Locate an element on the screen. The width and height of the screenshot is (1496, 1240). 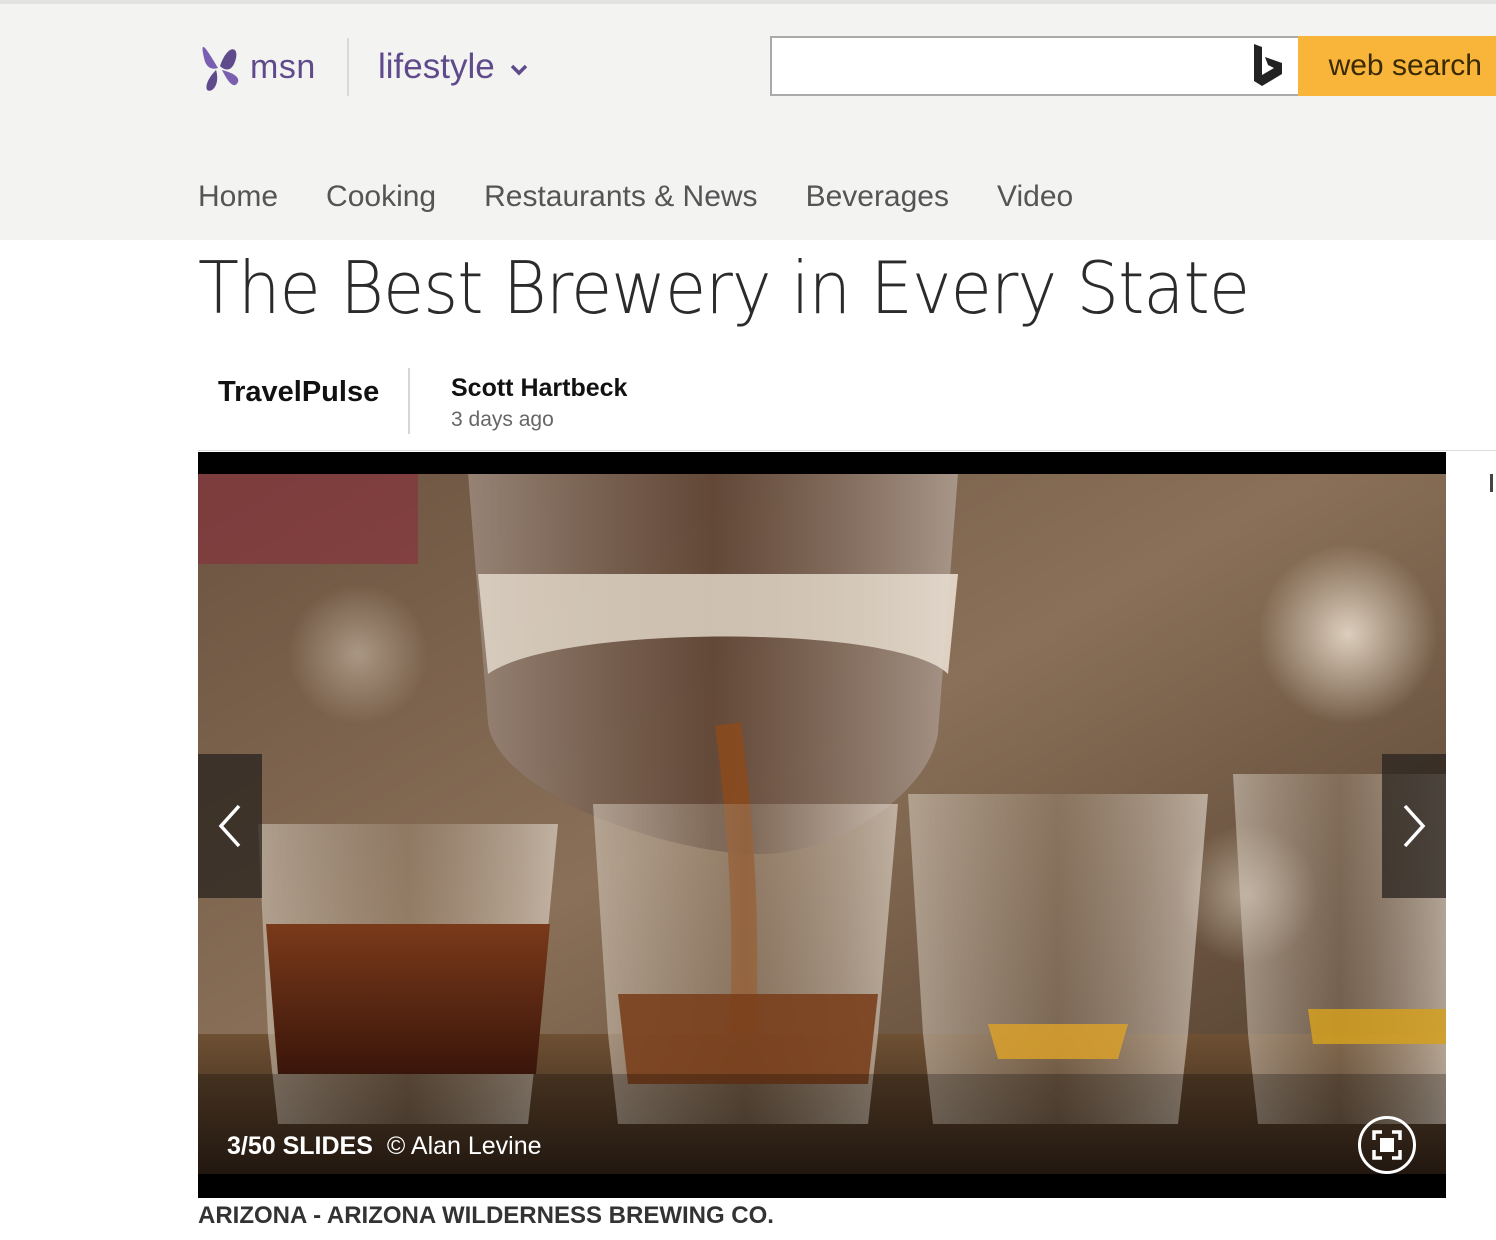
chevron-left-icon is located at coordinates (229, 826).